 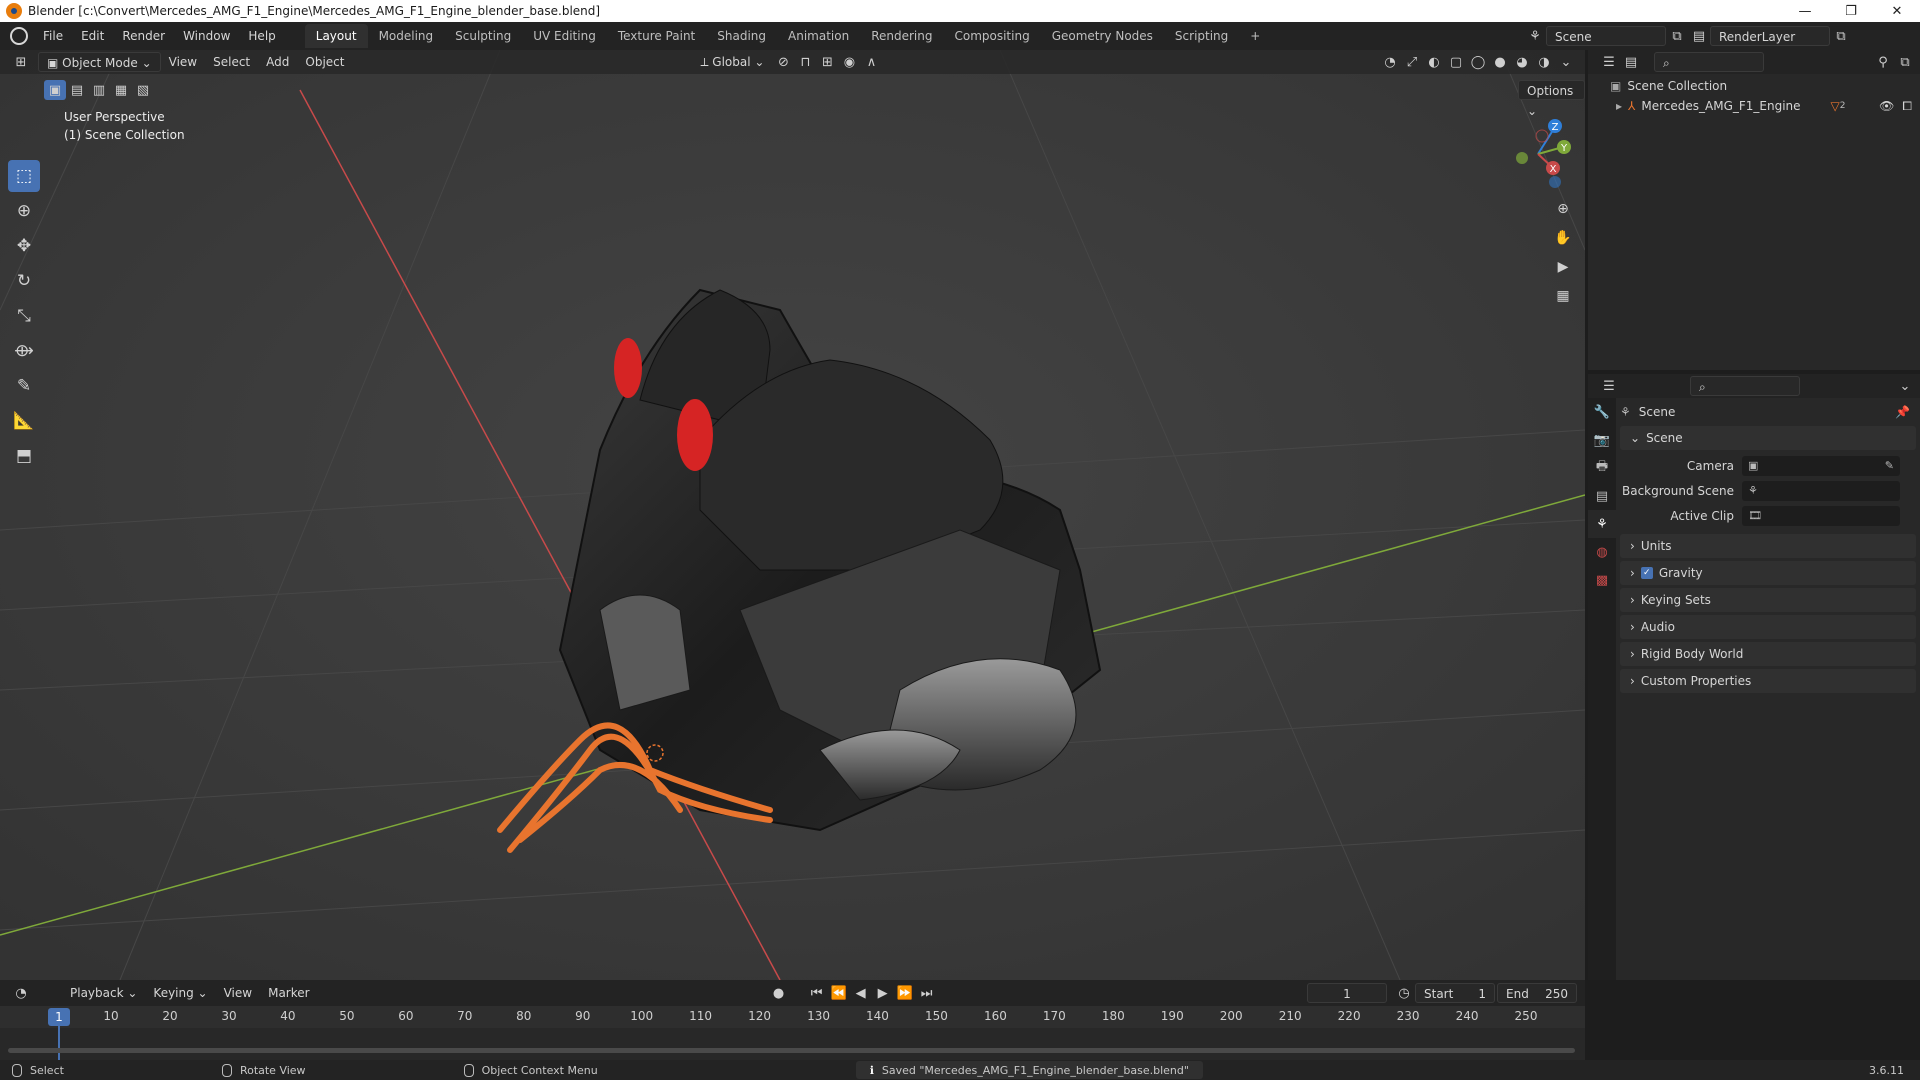 What do you see at coordinates (991, 36) in the screenshot?
I see `tab-compositing: Compositing` at bounding box center [991, 36].